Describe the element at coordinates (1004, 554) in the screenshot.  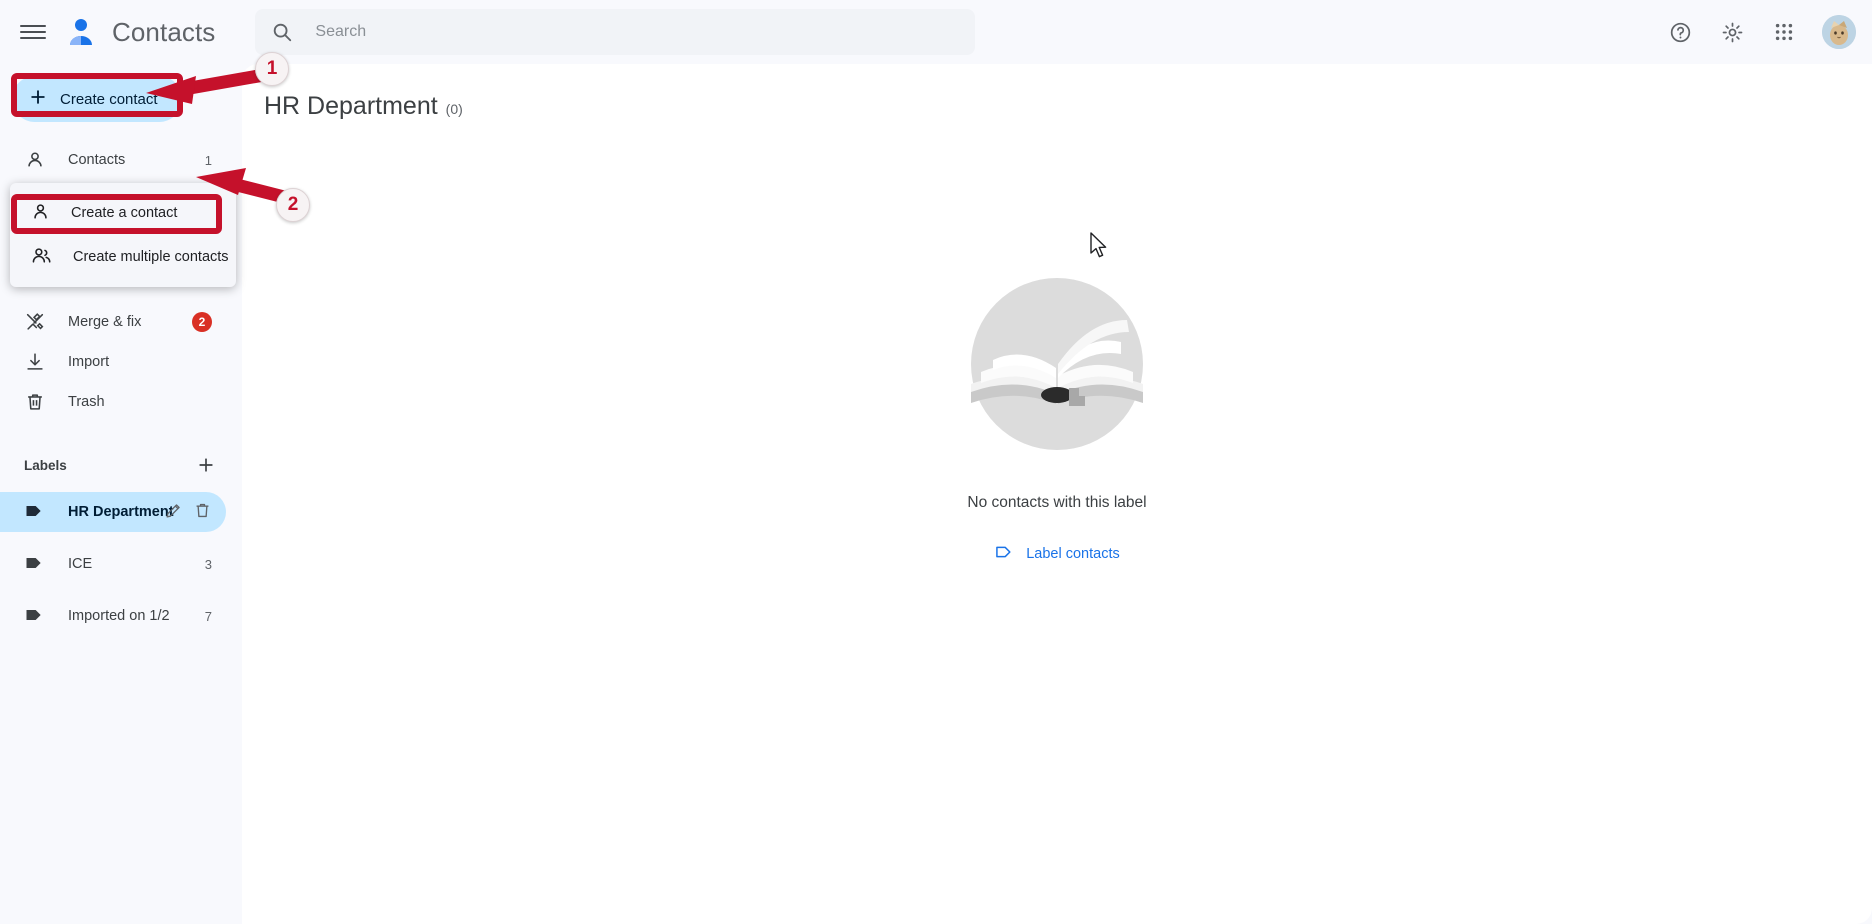
I see `label-tag-outline-icon` at that location.